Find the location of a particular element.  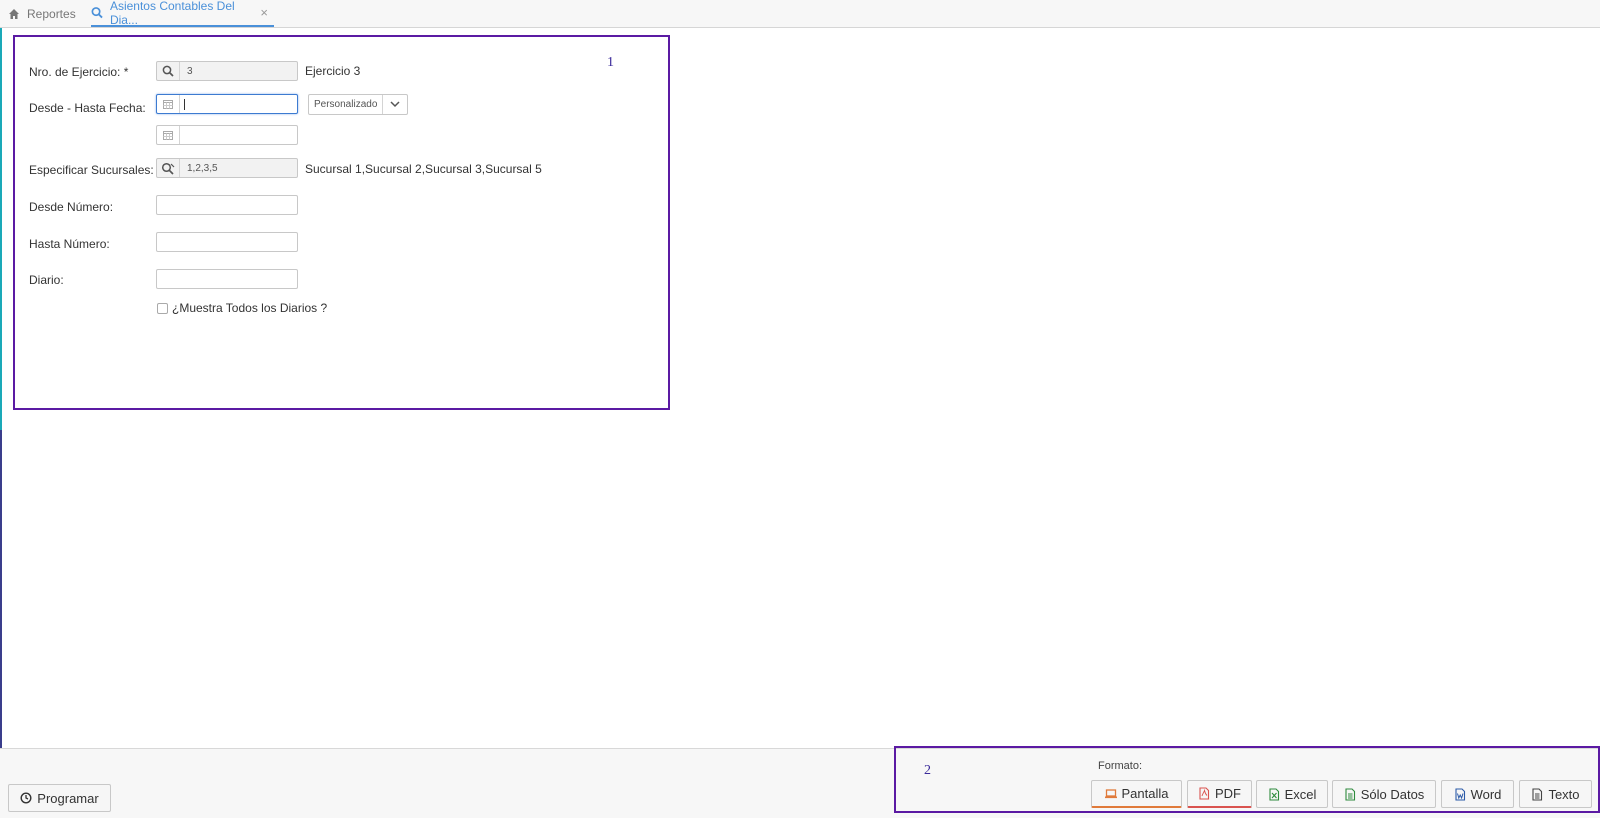

ejercicio-description: Ejercicio 3 is located at coordinates (333, 71).